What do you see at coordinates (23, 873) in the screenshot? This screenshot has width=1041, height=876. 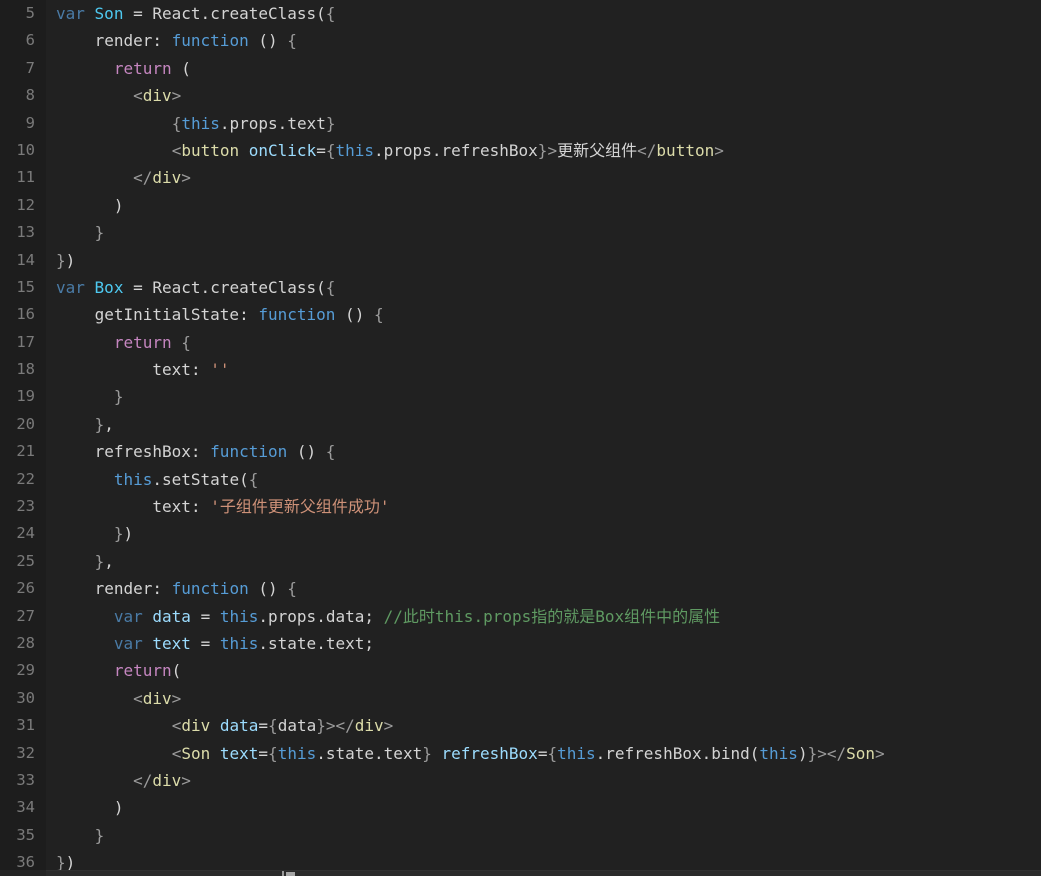 I see `current-line-gutter-highlight` at bounding box center [23, 873].